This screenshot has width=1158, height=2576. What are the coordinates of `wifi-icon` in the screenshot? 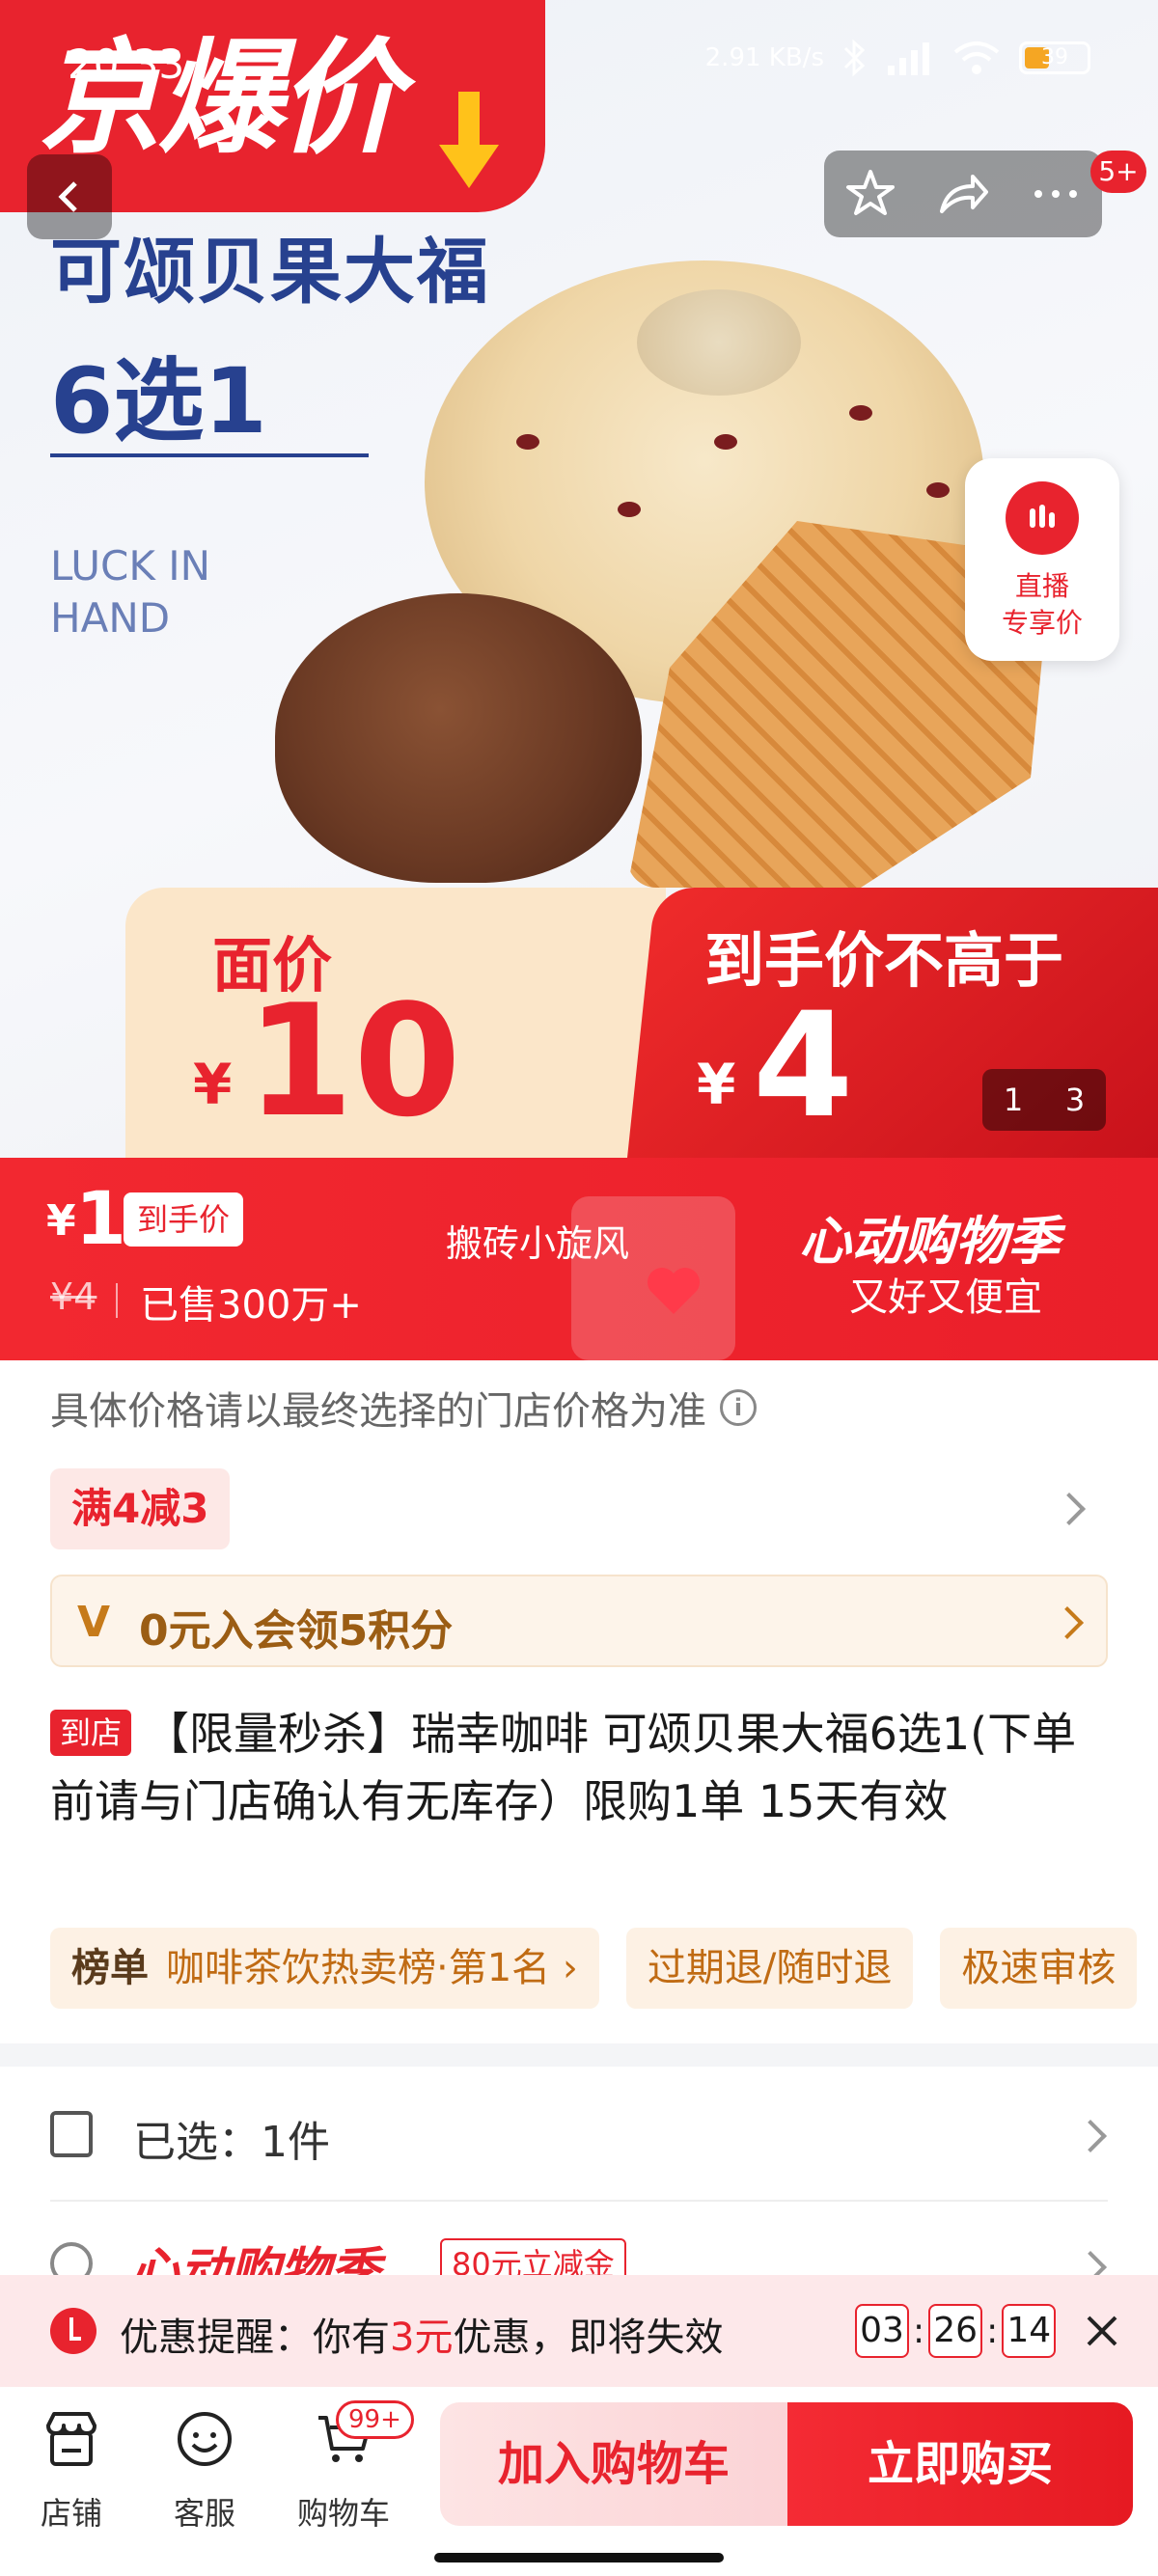 It's located at (976, 58).